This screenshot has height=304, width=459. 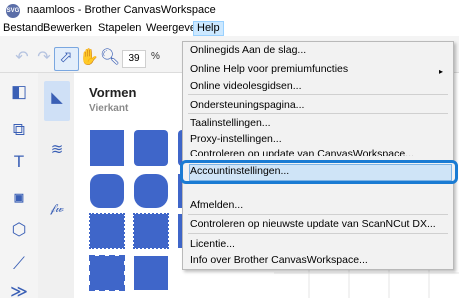 What do you see at coordinates (19, 264) in the screenshot?
I see `line-icon: ⟋` at bounding box center [19, 264].